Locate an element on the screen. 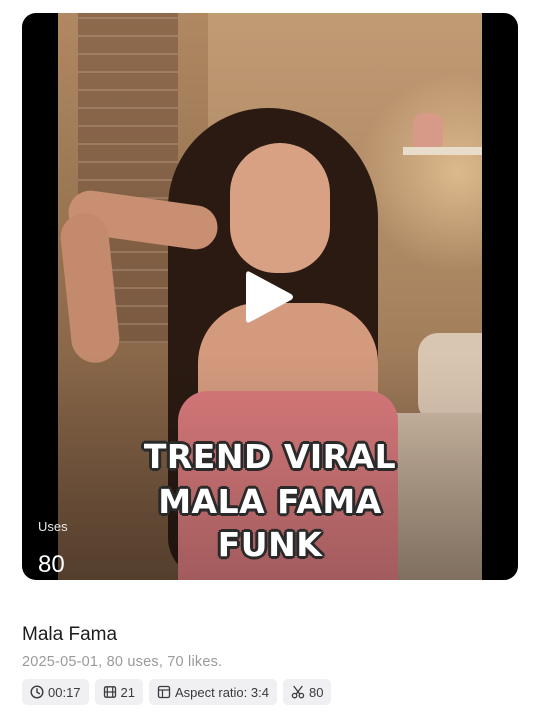  template-title: Mala Fama is located at coordinates (69, 635).